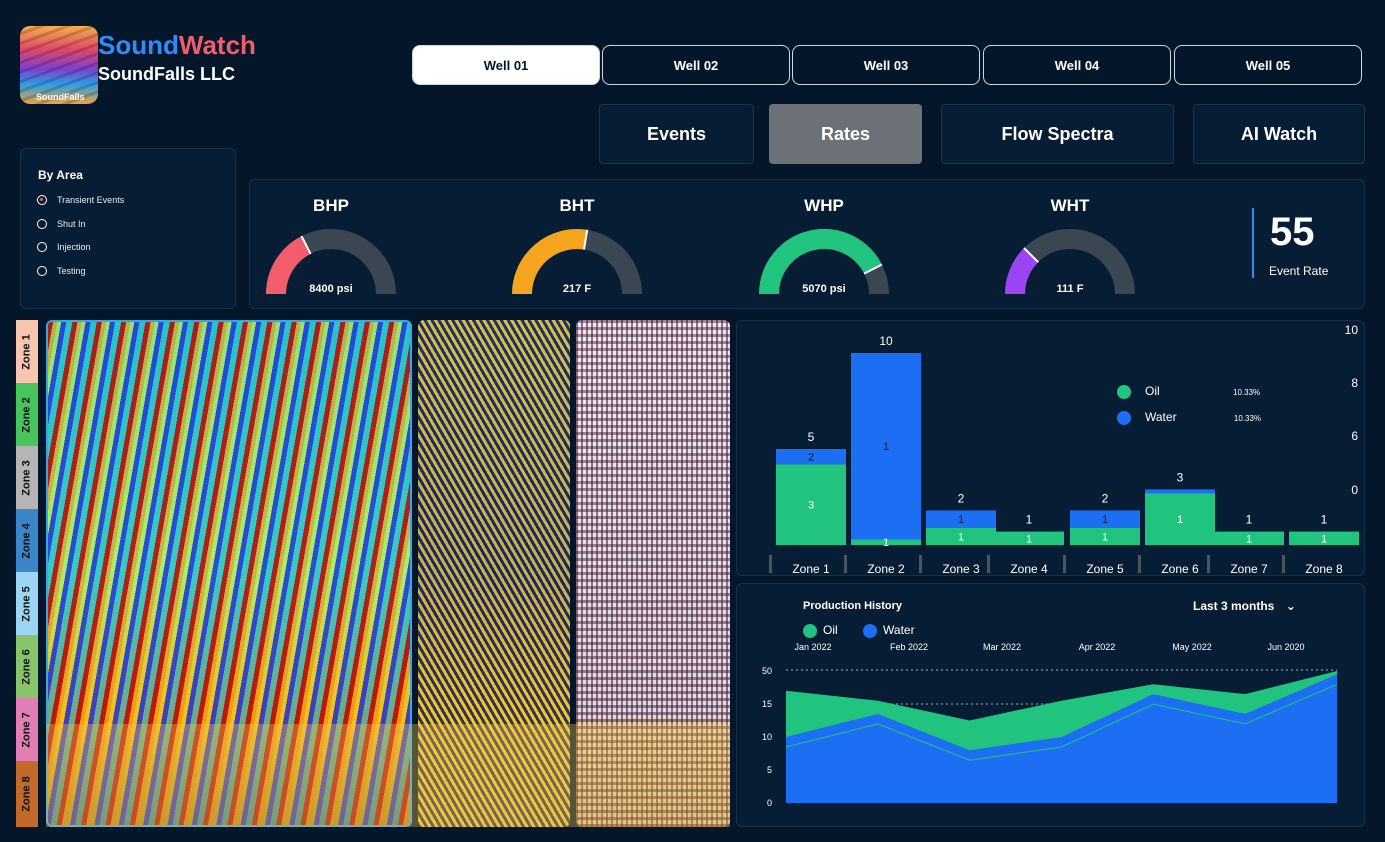  What do you see at coordinates (1002, 647) in the screenshot?
I see `x-tick-label: Mar 2022` at bounding box center [1002, 647].